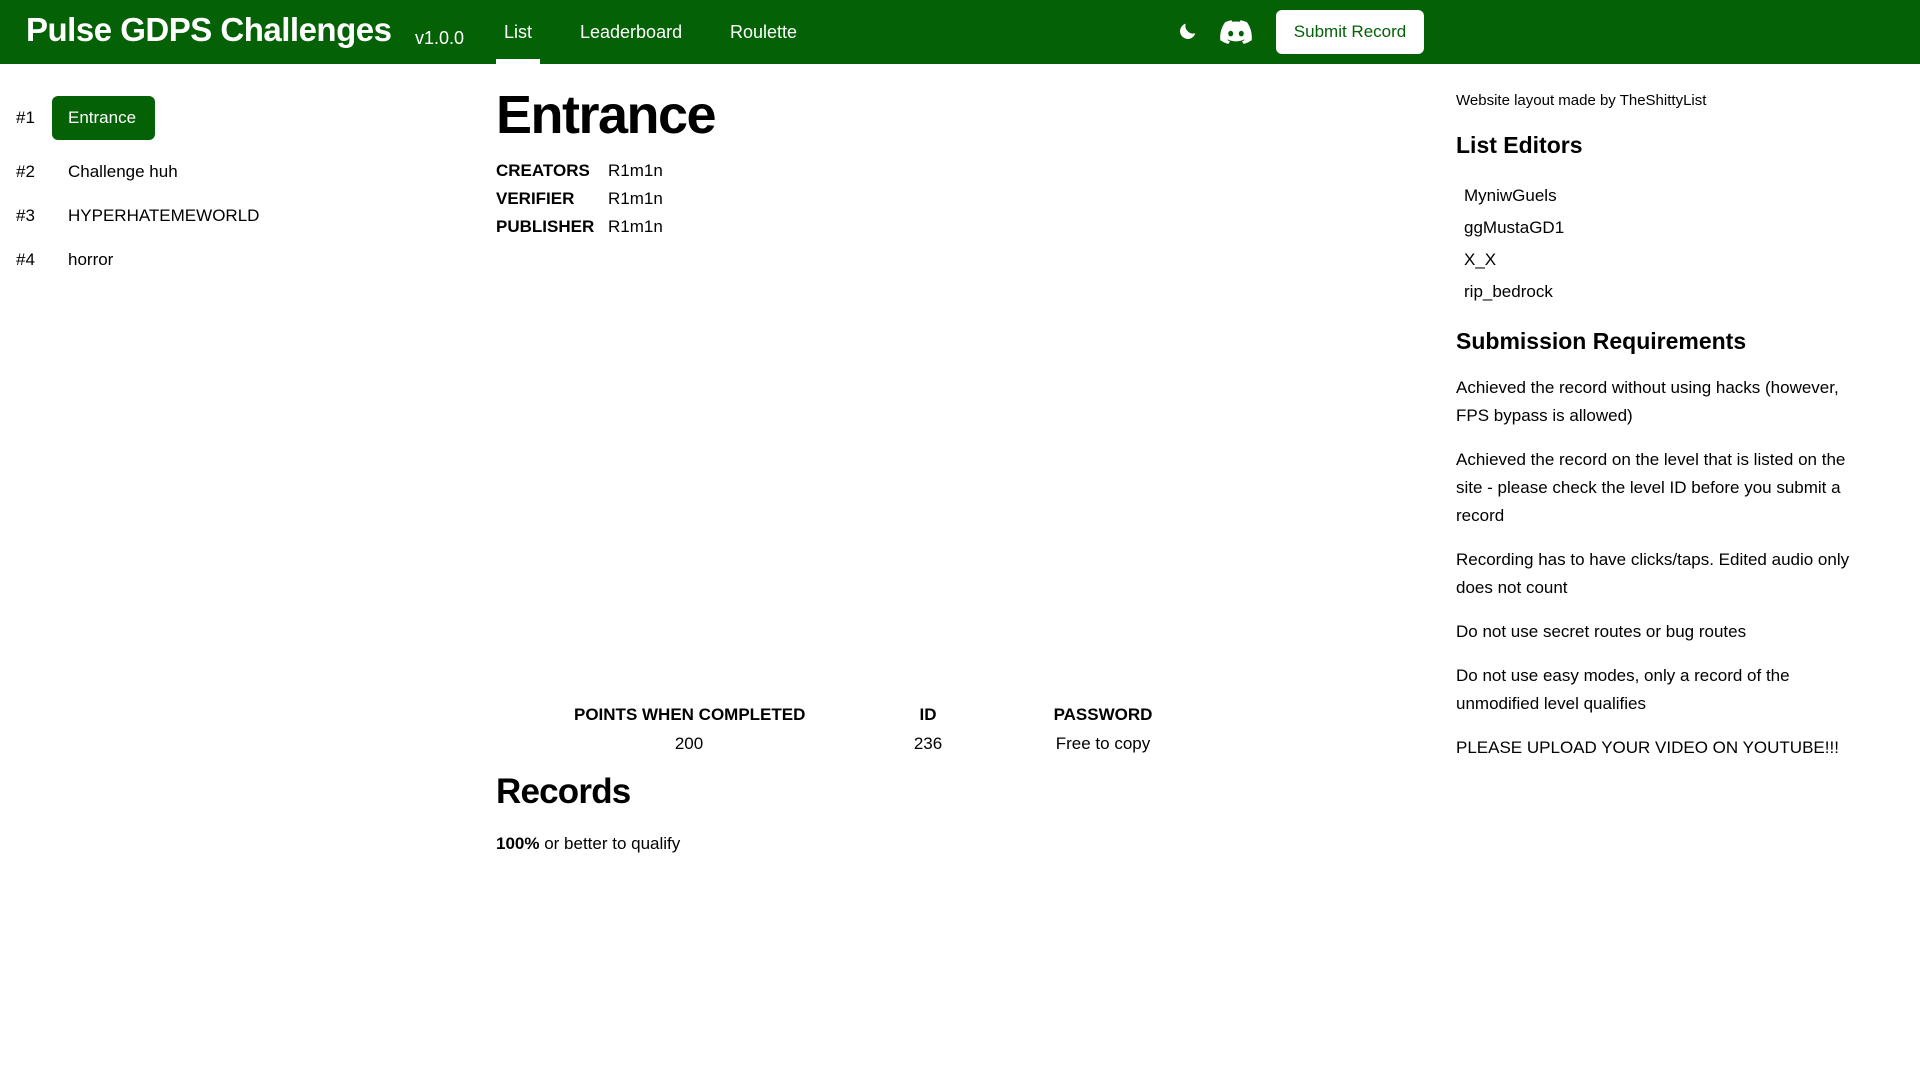 The image size is (1920, 1080). Describe the element at coordinates (690, 714) in the screenshot. I see `stat-label: POINTS WHEN COMPLETED` at that location.